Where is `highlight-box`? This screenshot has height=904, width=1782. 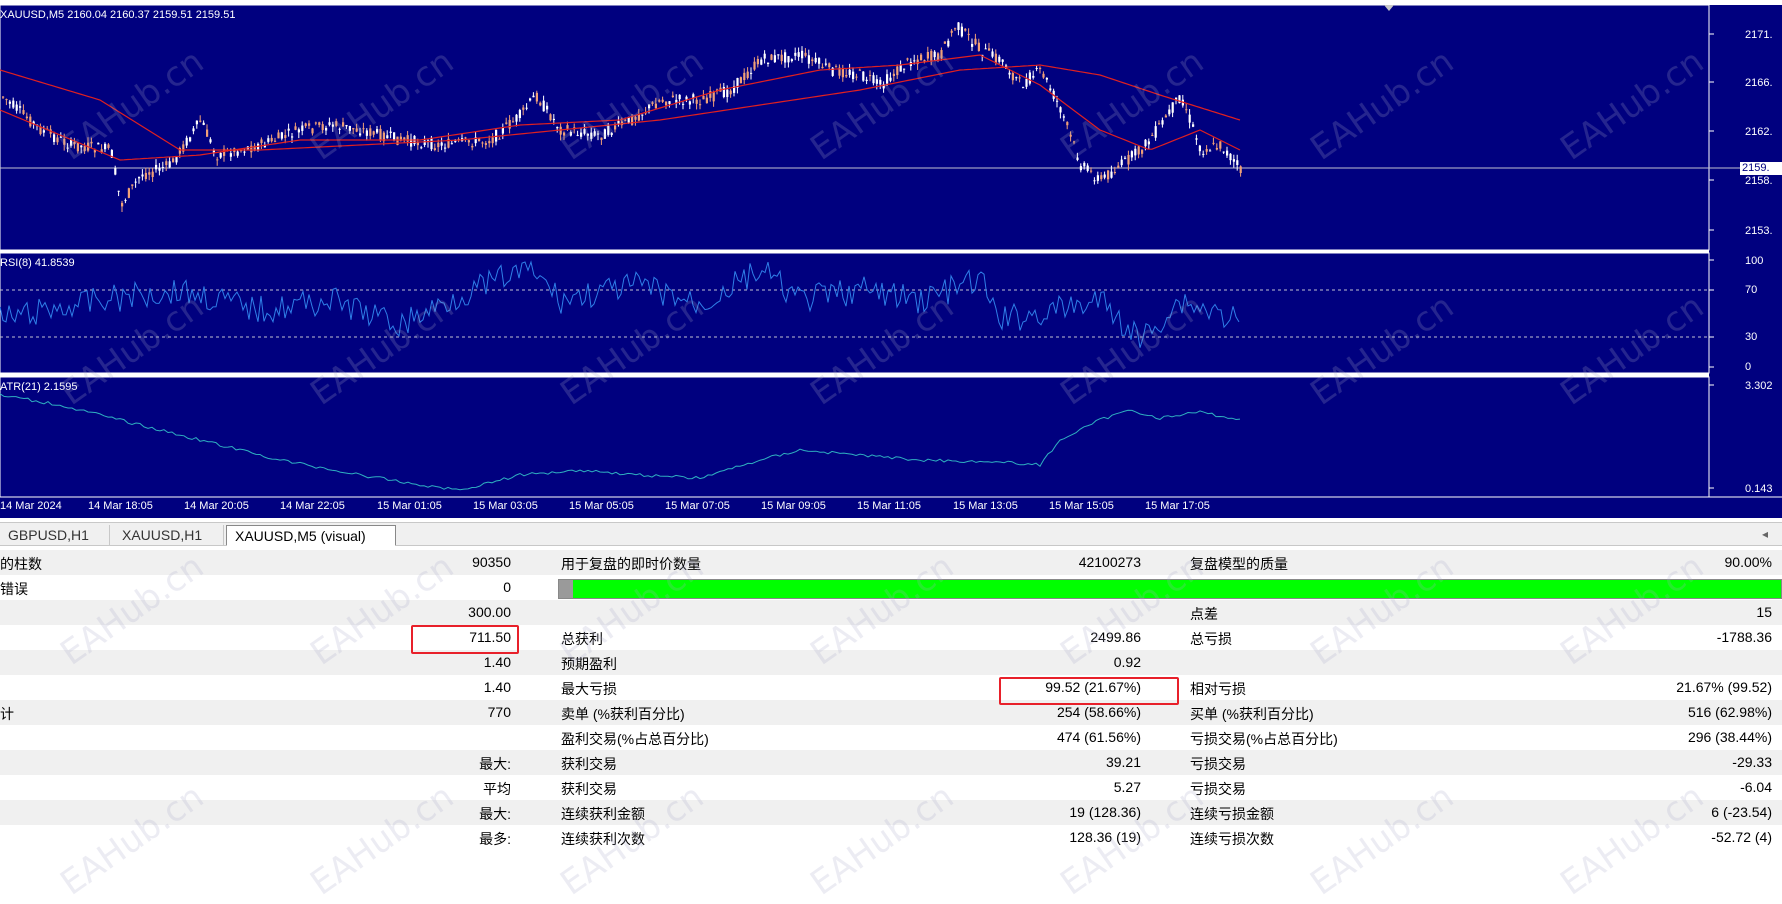
highlight-box is located at coordinates (465, 639).